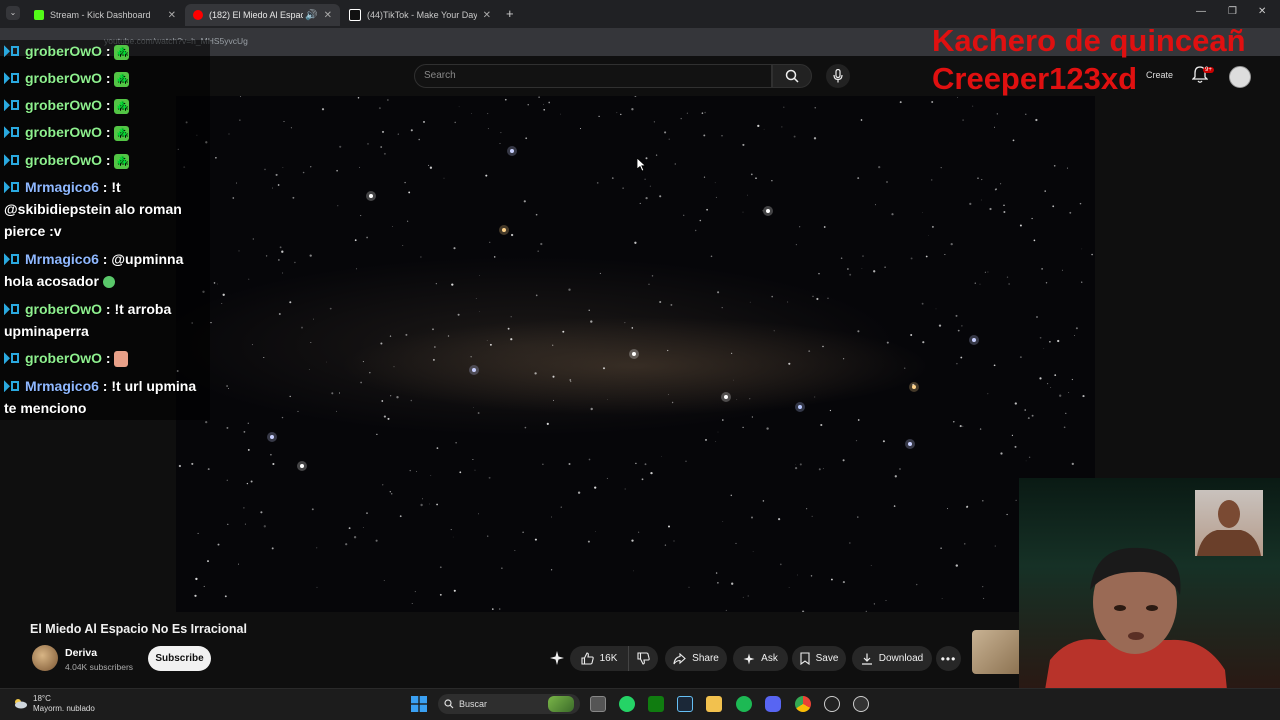  What do you see at coordinates (106, 132) in the screenshot?
I see `chat-message: groberOwO : ⁂` at bounding box center [106, 132].